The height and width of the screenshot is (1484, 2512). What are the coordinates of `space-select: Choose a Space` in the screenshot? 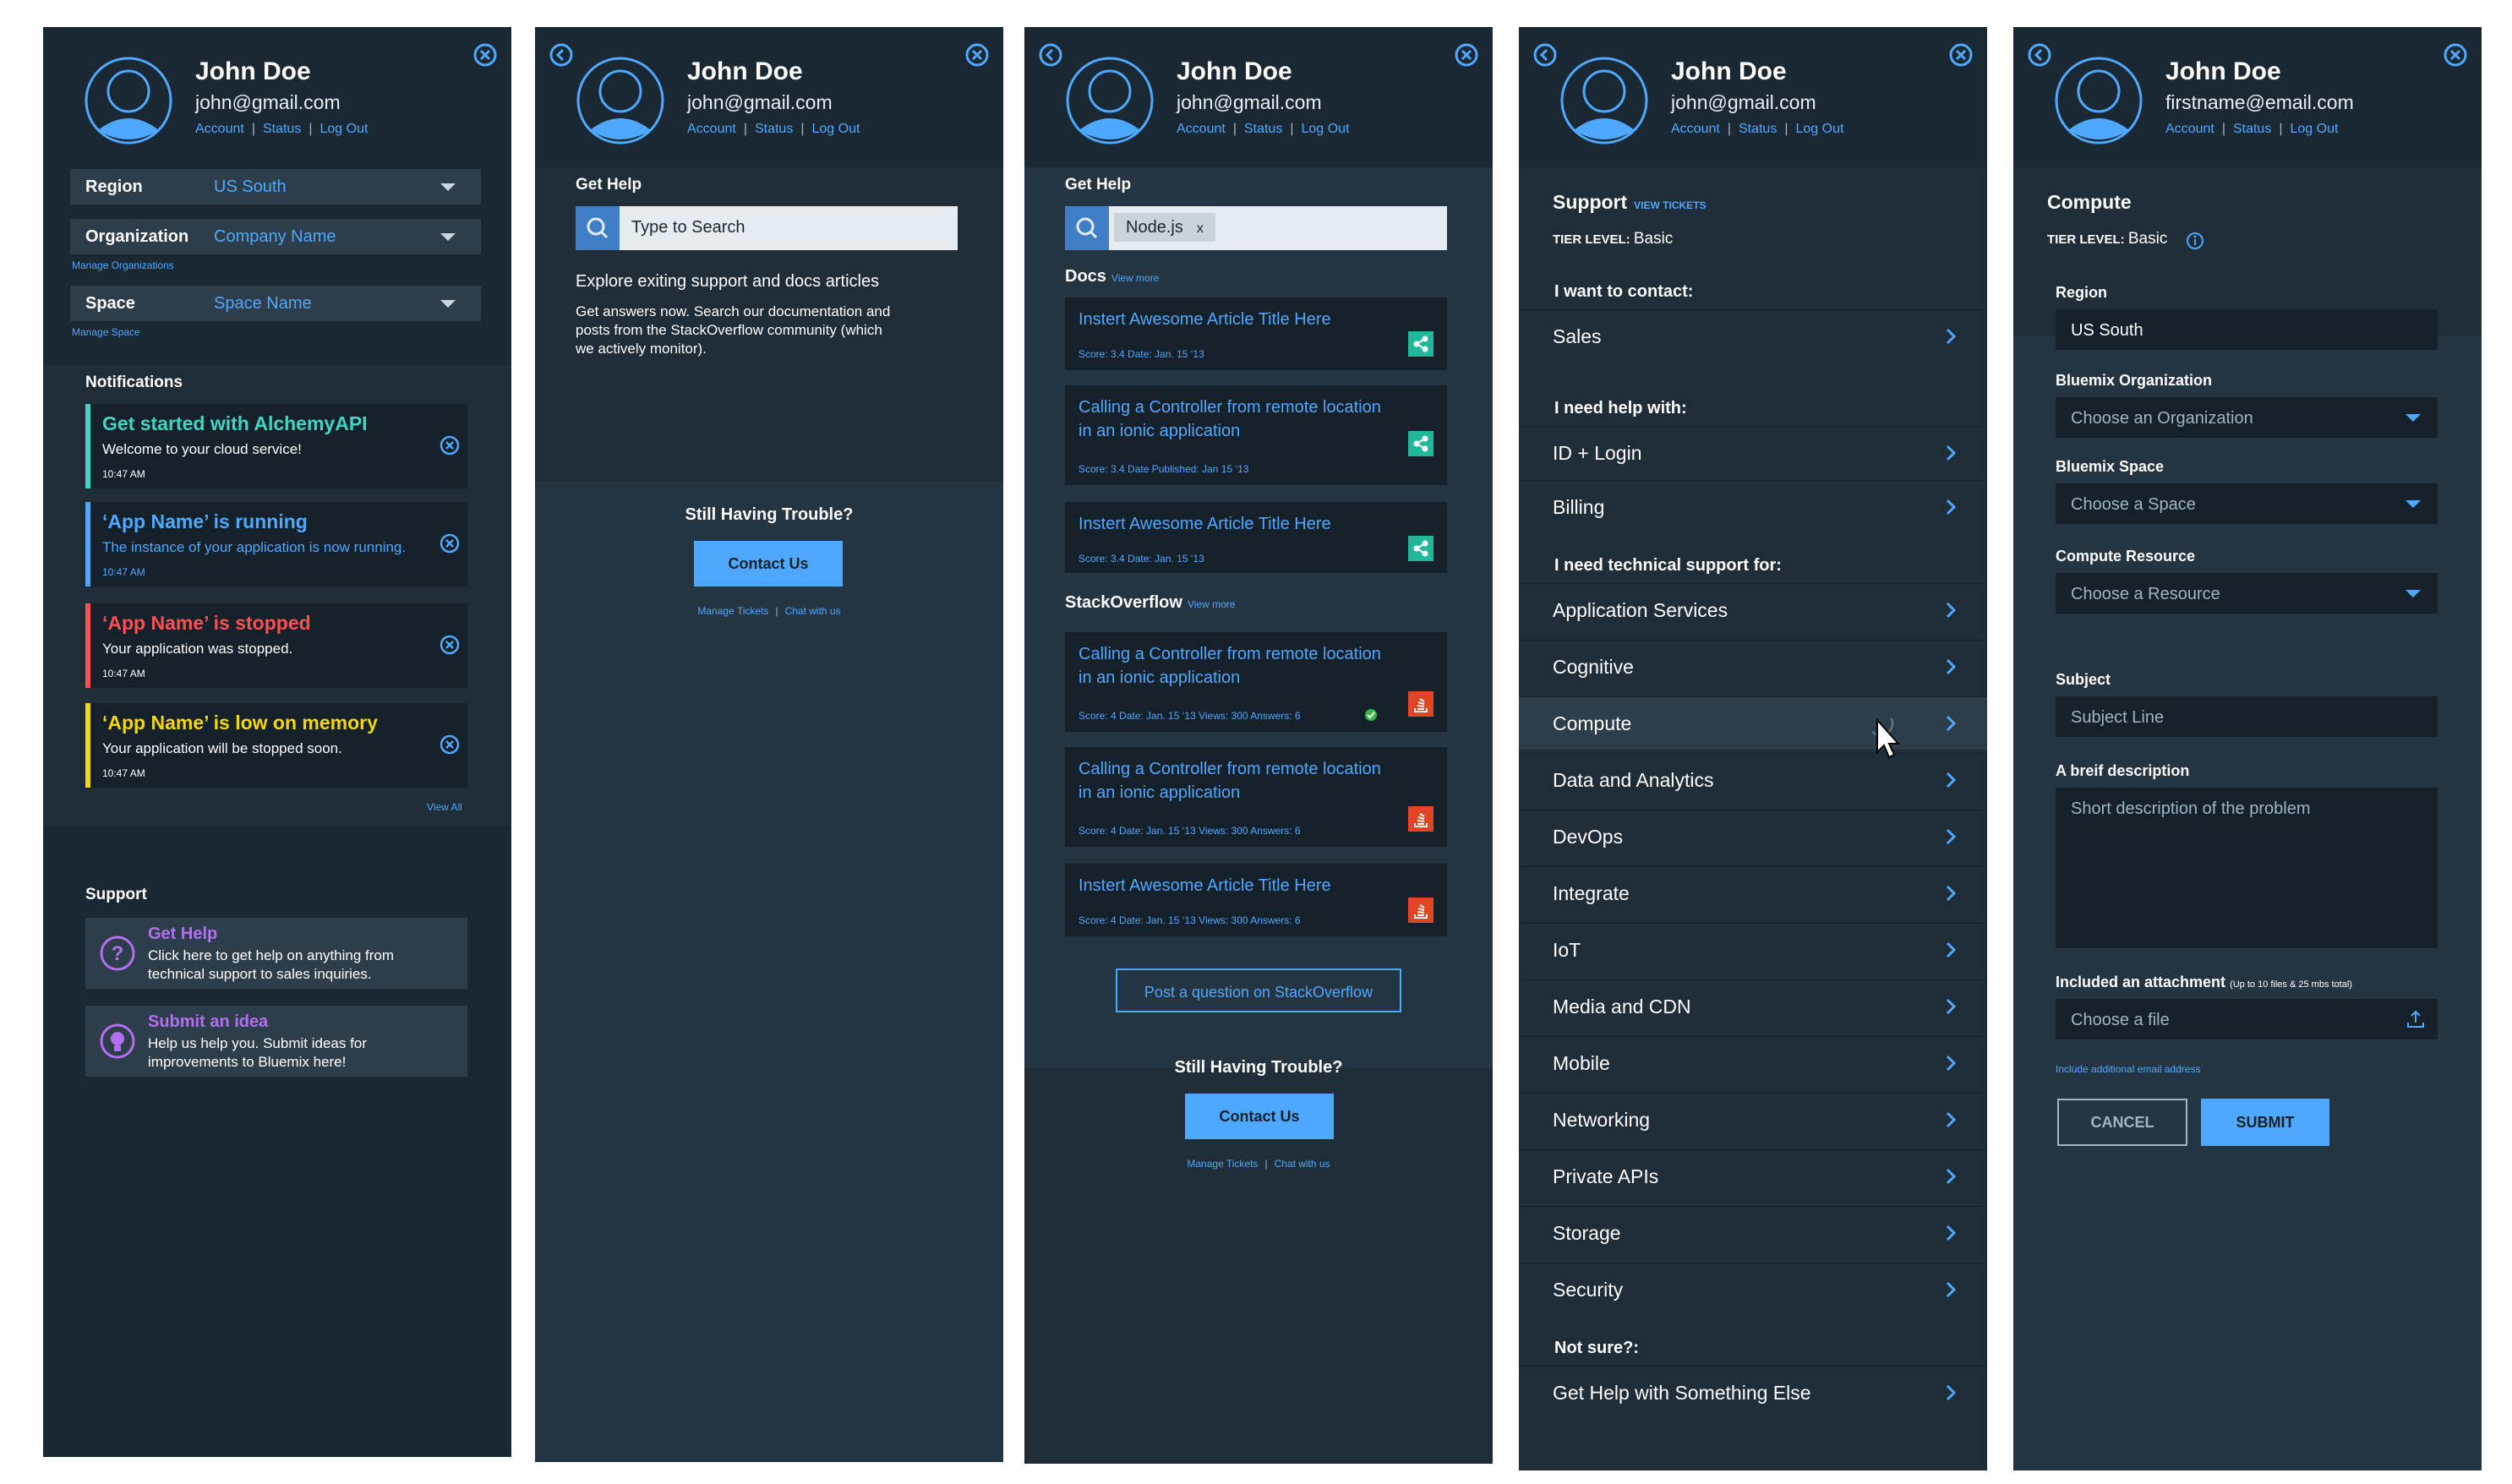 It's located at (2247, 504).